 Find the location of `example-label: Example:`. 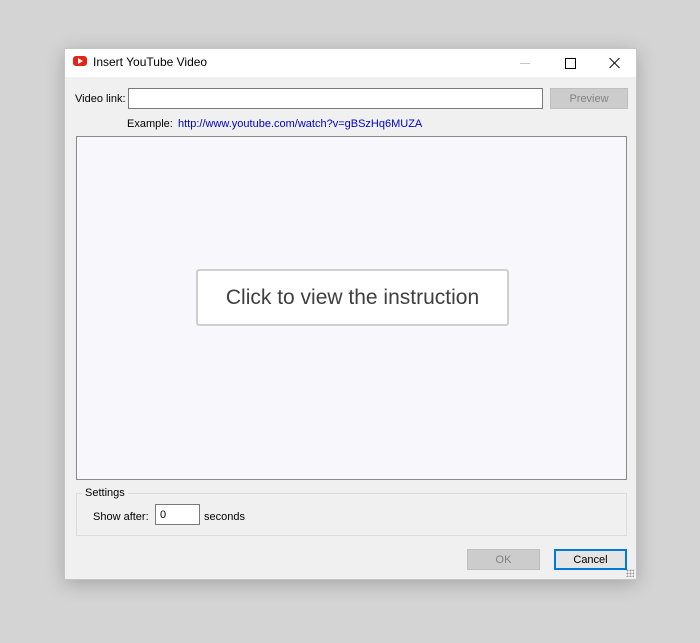

example-label: Example: is located at coordinates (150, 124).